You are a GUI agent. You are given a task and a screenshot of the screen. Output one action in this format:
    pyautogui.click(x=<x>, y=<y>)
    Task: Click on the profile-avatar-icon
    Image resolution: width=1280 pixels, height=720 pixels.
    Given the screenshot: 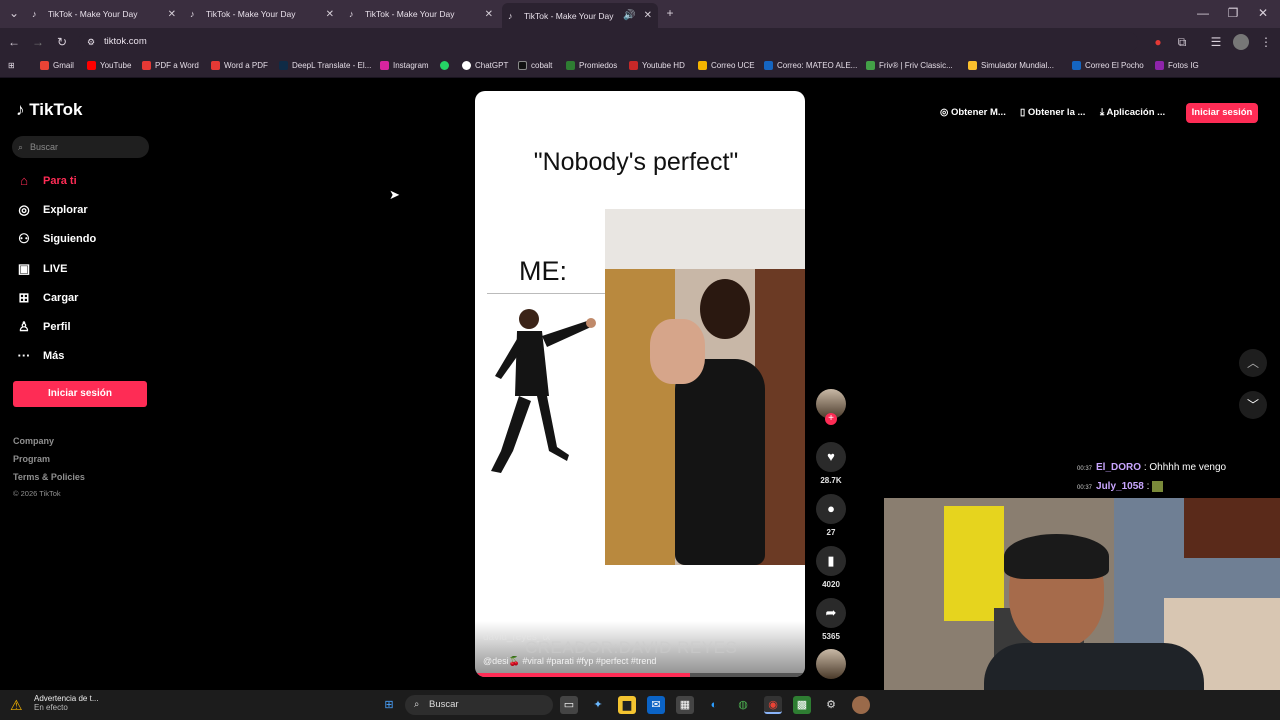 What is the action you would take?
    pyautogui.click(x=1241, y=42)
    